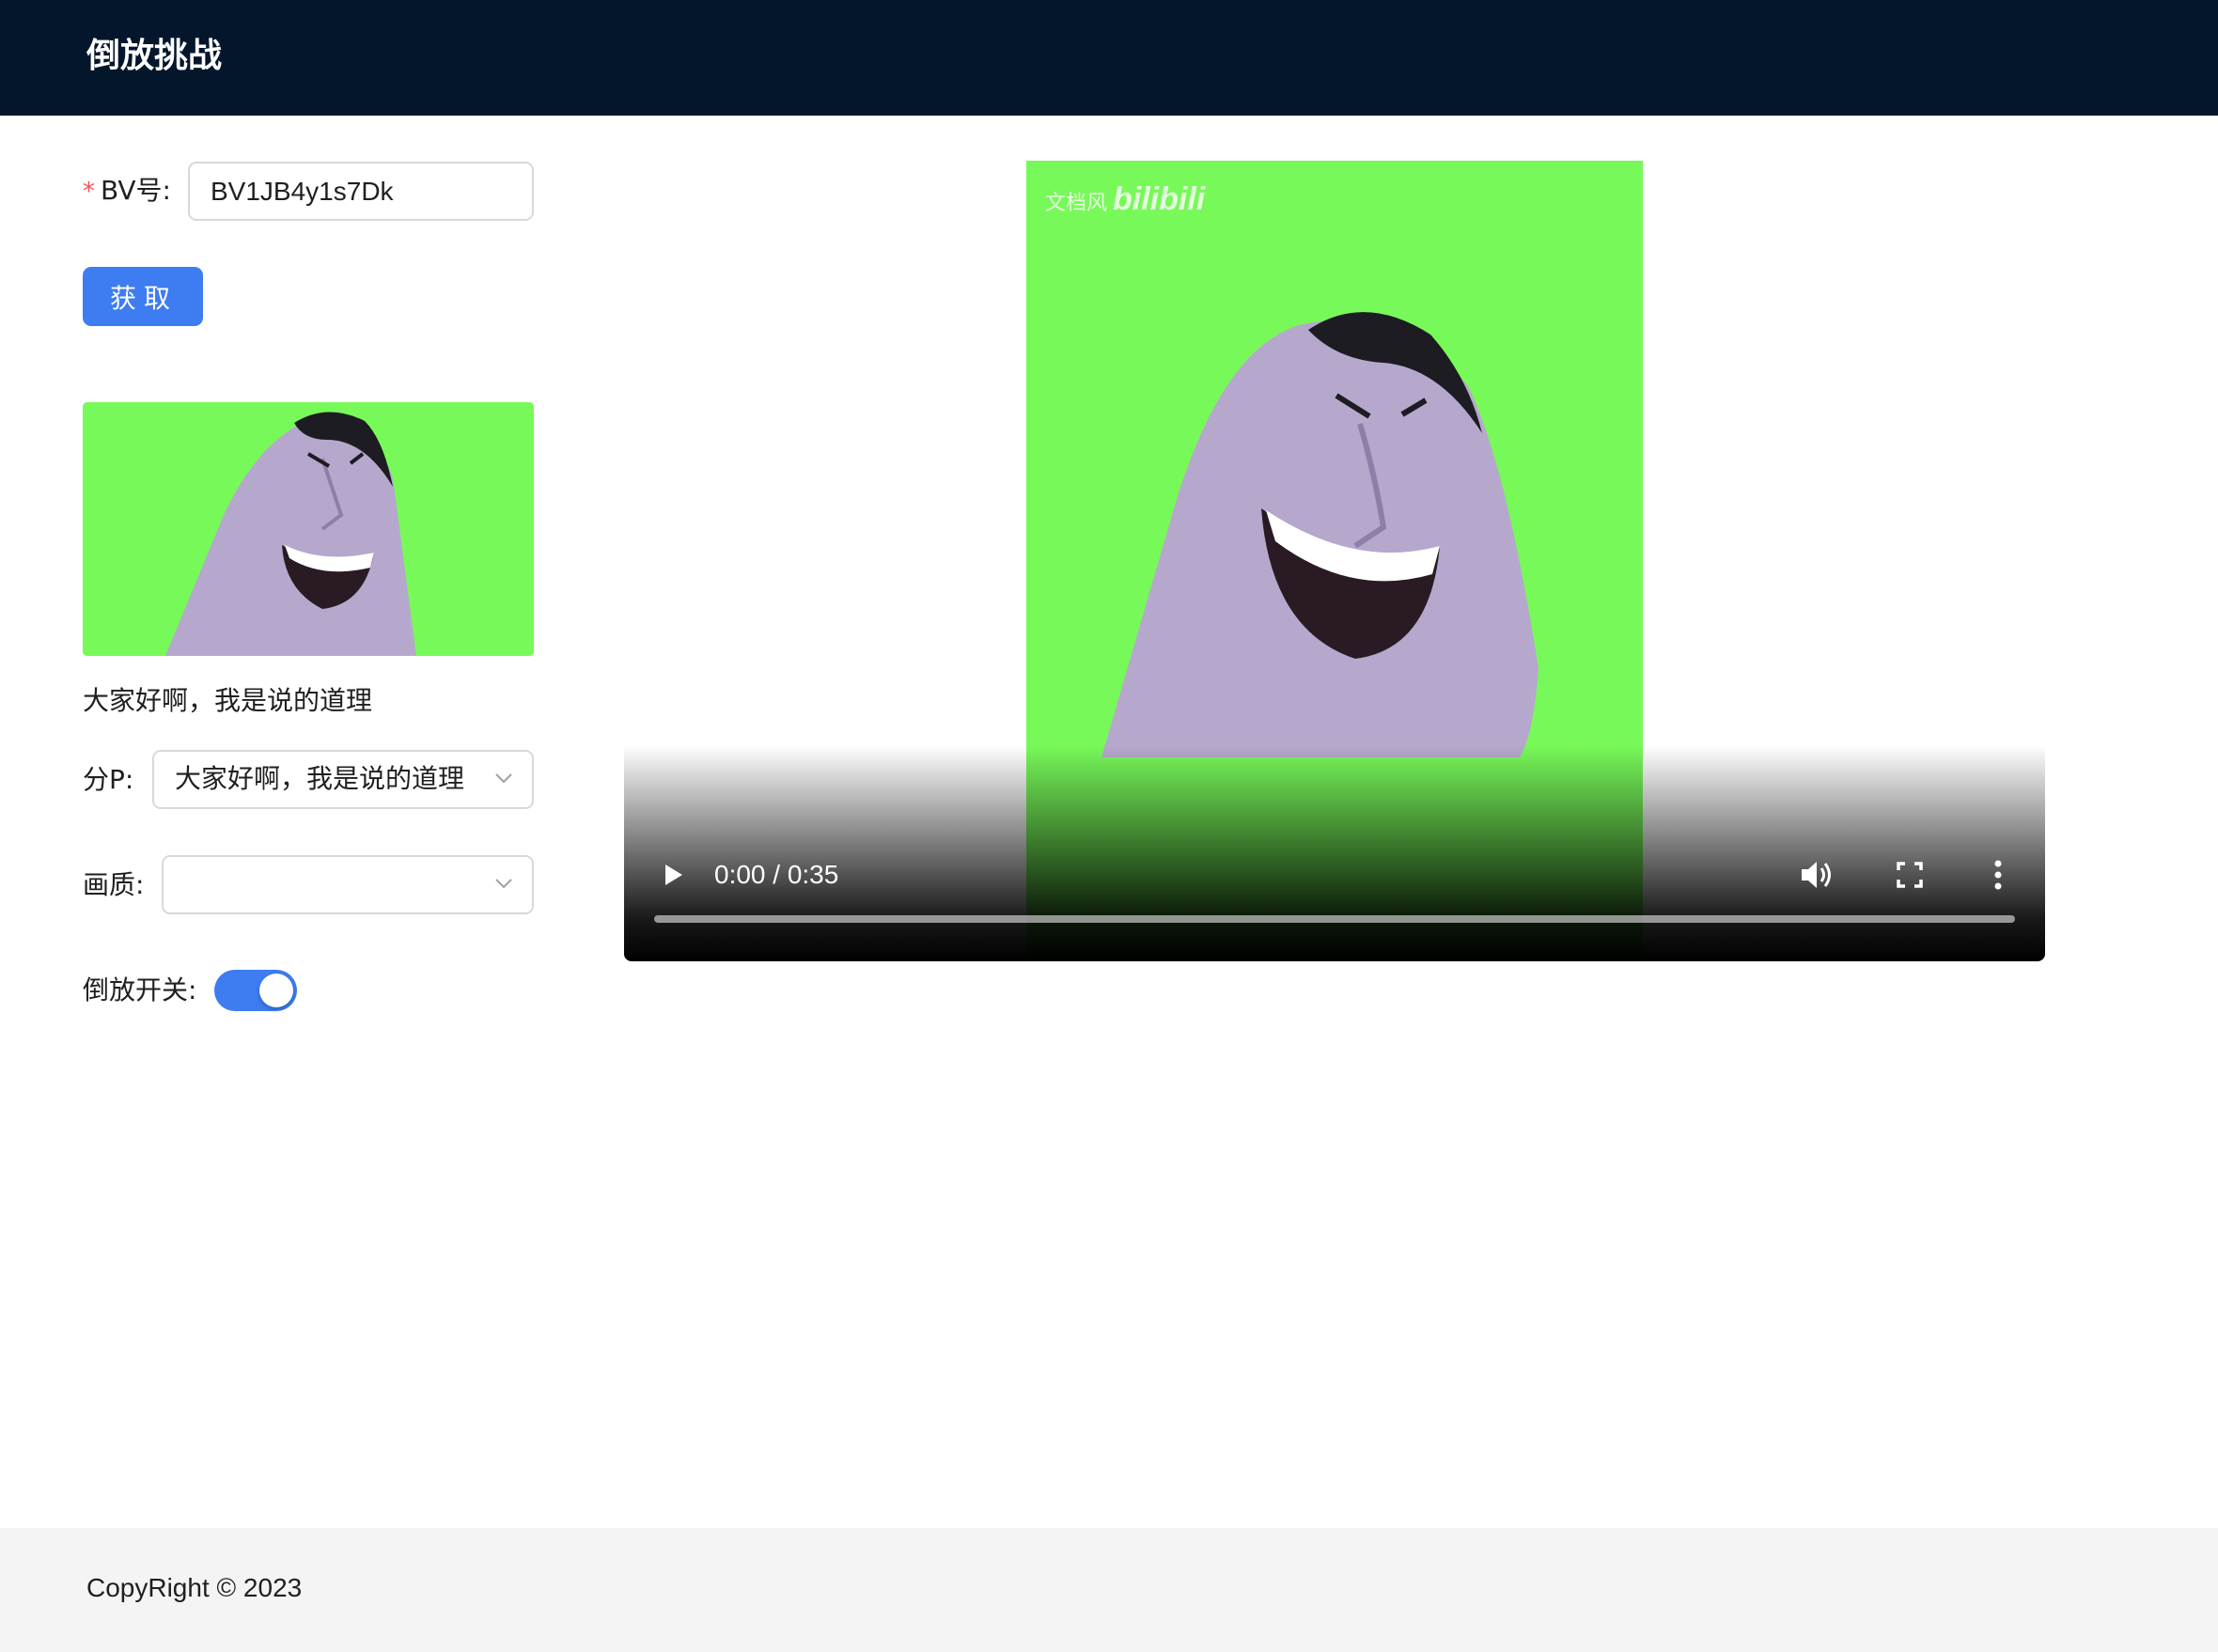  Describe the element at coordinates (194, 1587) in the screenshot. I see `copyright-text: CopyRight © 2023` at that location.